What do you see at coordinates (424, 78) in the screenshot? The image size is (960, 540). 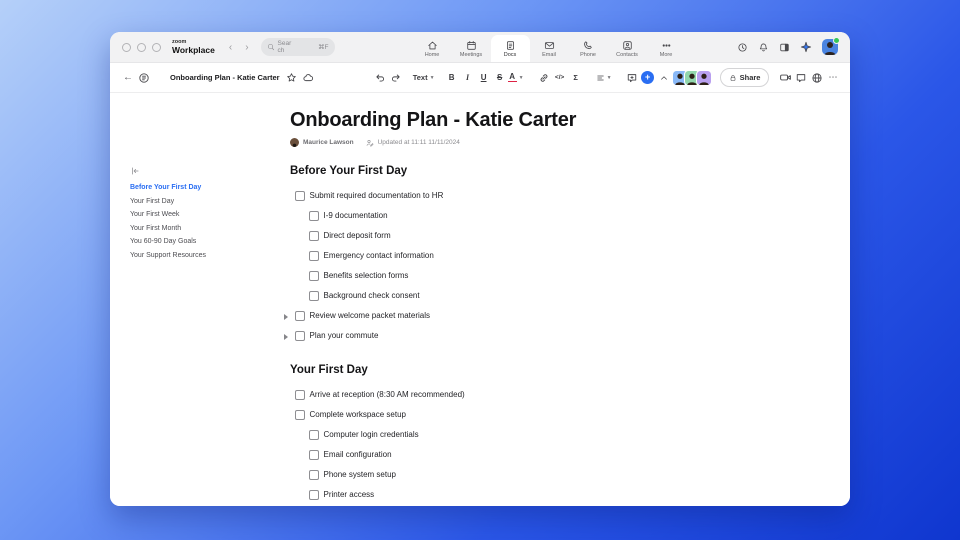 I see `text-style-dropdown: Text ▼` at bounding box center [424, 78].